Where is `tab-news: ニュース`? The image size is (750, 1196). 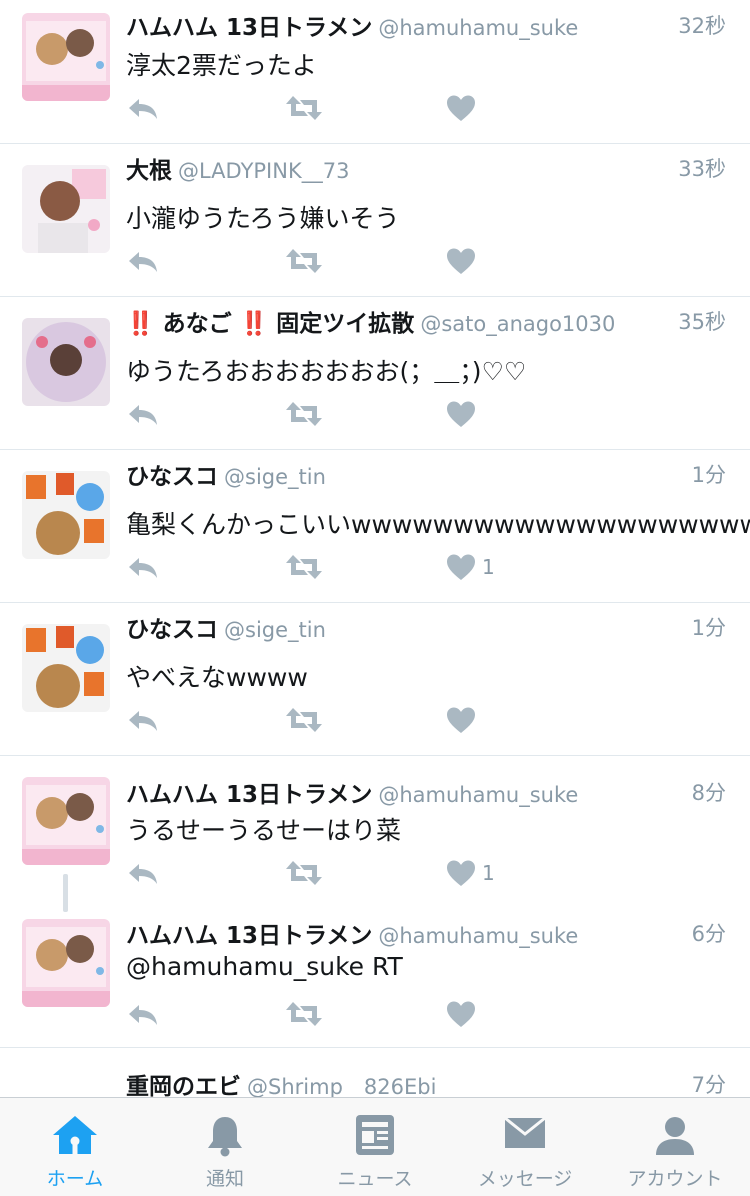 tab-news: ニュース is located at coordinates (375, 1147).